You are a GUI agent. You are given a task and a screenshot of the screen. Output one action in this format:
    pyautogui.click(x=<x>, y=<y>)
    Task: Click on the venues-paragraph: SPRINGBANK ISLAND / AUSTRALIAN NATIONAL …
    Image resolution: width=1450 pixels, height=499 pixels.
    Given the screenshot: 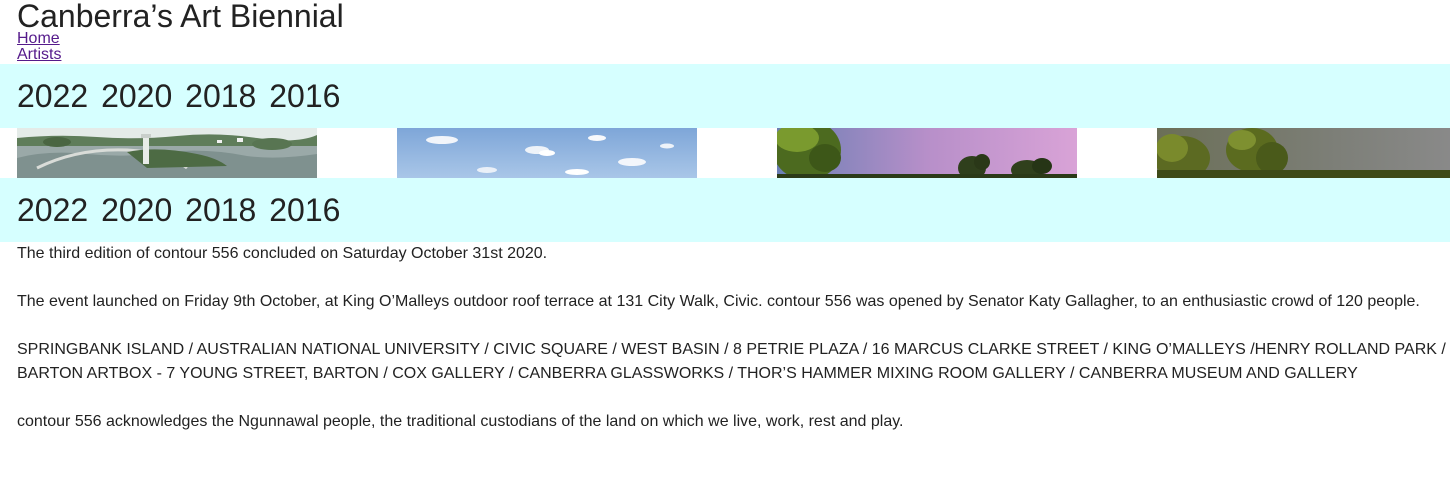 What is the action you would take?
    pyautogui.click(x=731, y=361)
    